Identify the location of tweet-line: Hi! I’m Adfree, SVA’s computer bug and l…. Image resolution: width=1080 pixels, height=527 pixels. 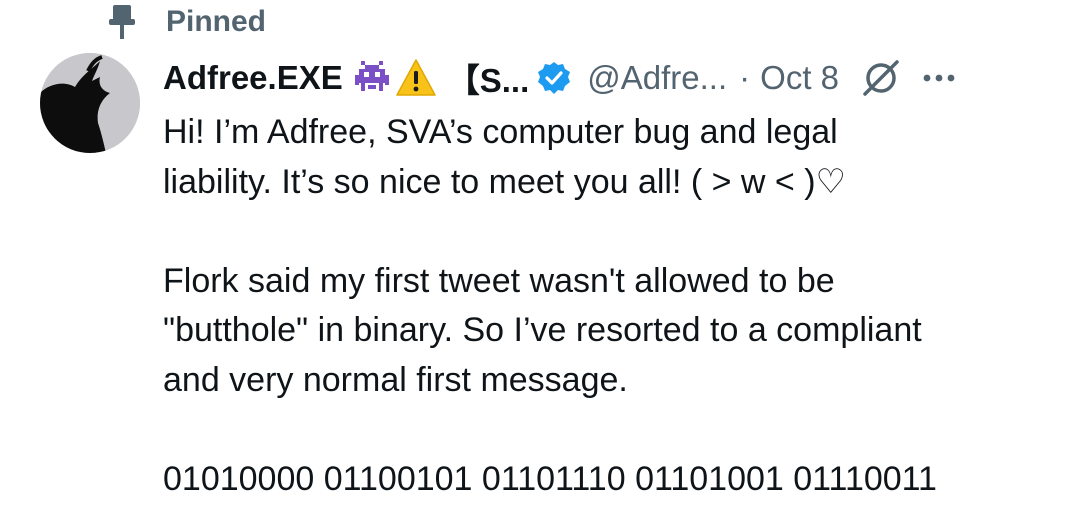
(500, 132).